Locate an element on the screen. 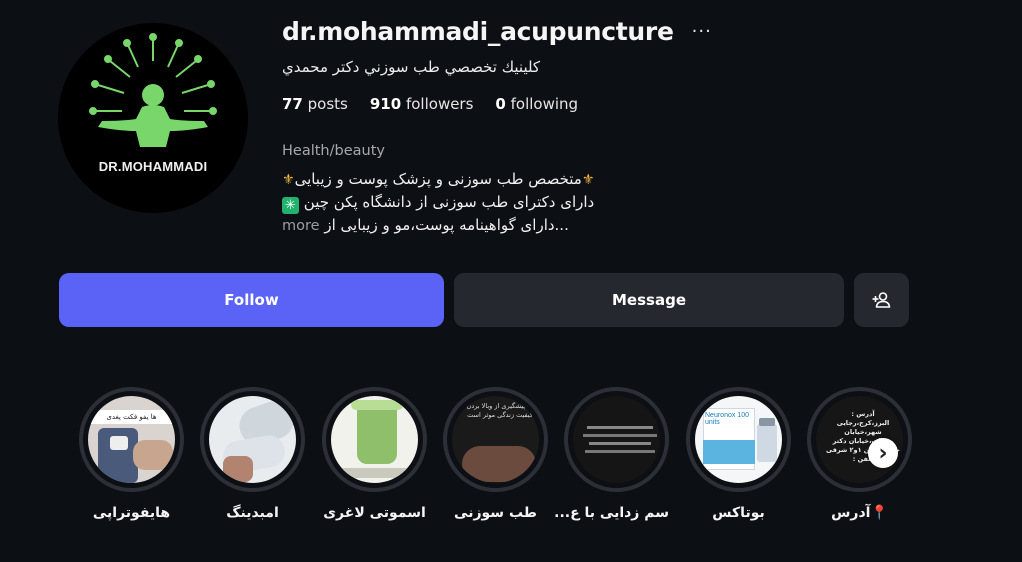  highlight-botox: Neuronox 100 units بوتاکس is located at coordinates (738, 454).